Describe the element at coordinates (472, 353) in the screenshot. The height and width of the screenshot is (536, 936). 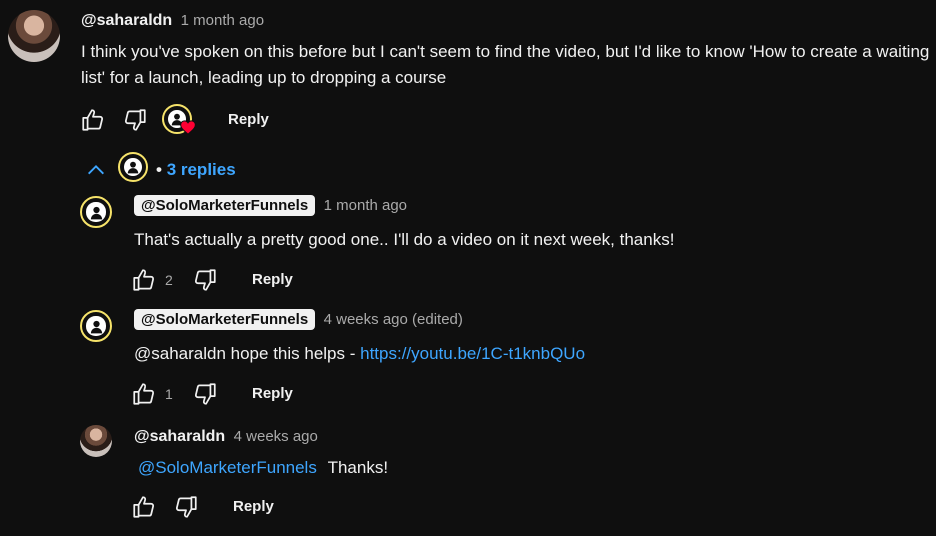
I see `video-link: https://youtu.be/1C-t1knbQUo` at that location.